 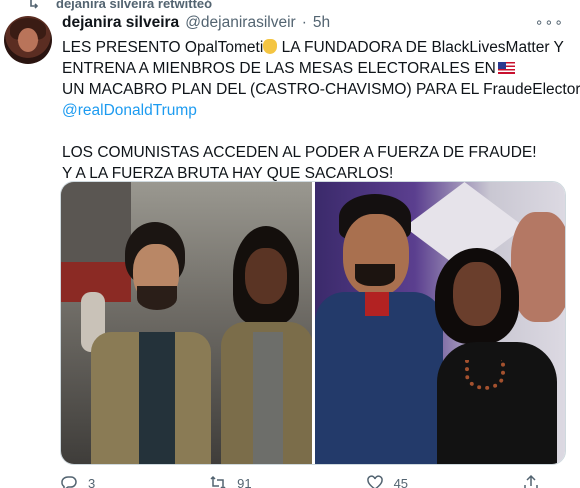 What do you see at coordinates (134, 5) in the screenshot?
I see `retweet-context-label: dejanira silveira retwitteó` at bounding box center [134, 5].